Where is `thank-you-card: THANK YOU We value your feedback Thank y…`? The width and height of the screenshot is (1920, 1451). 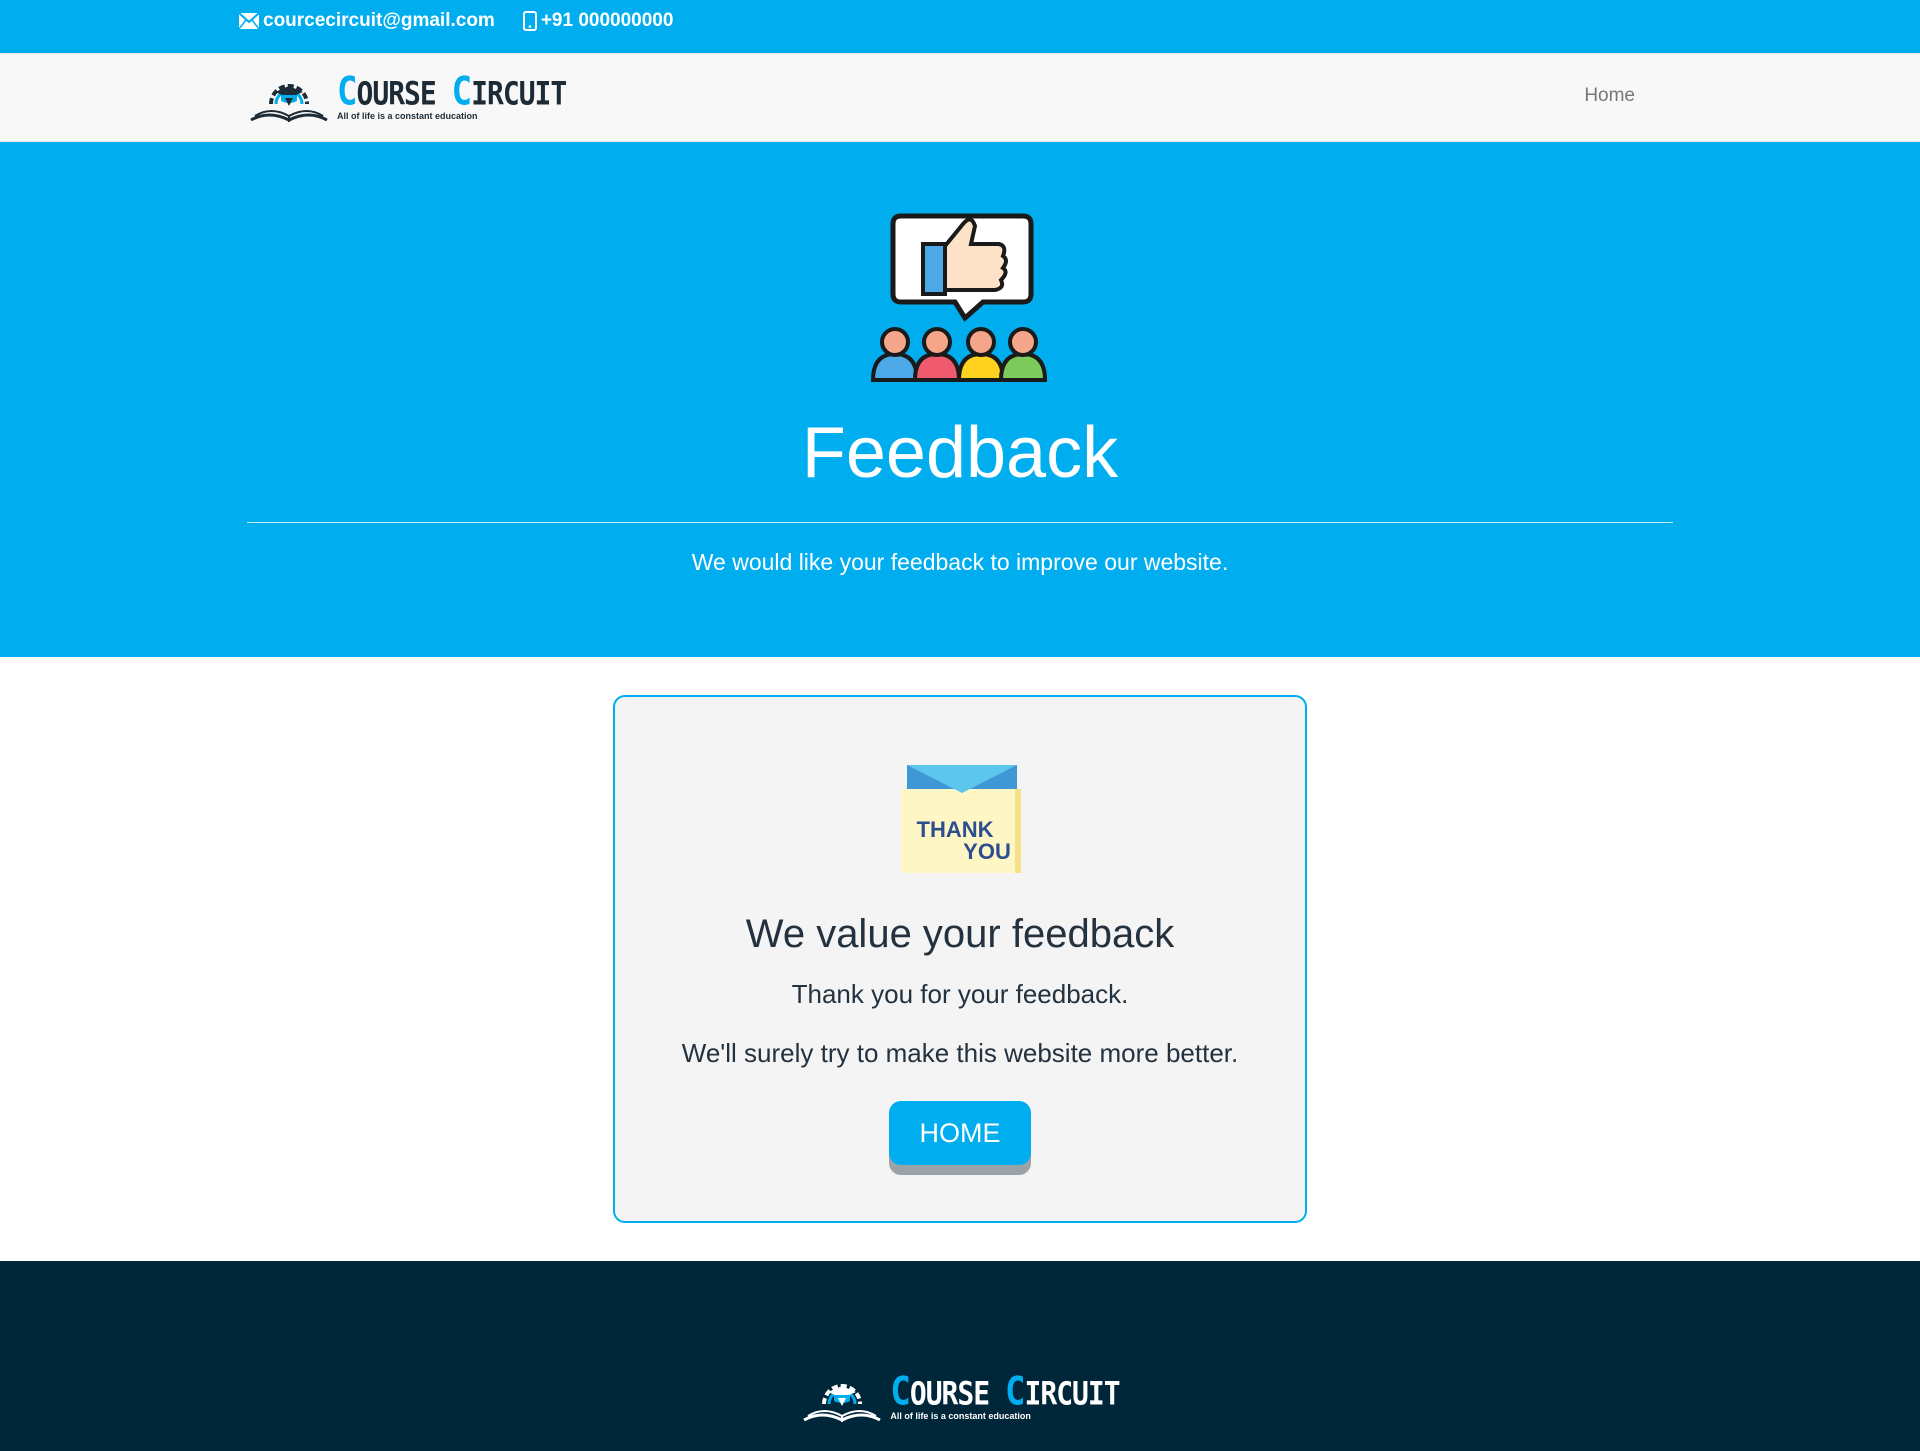
thank-you-card: THANK YOU We value your feedback Thank y… is located at coordinates (960, 959).